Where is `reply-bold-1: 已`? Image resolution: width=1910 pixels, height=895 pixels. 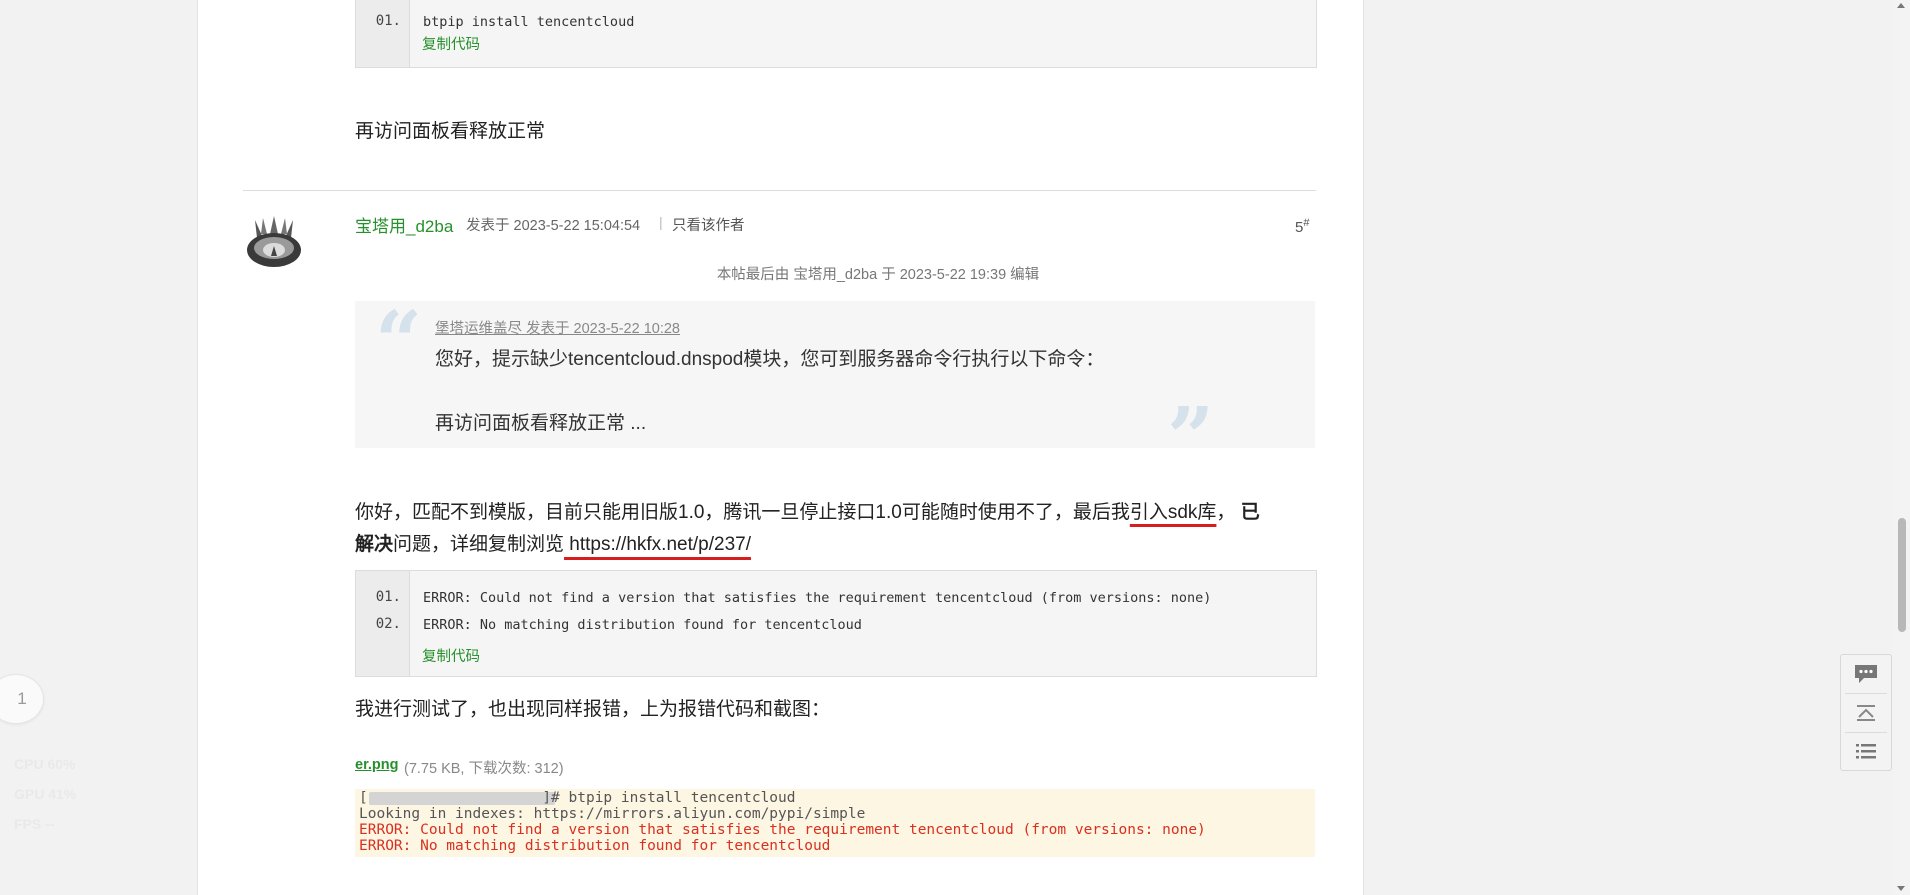 reply-bold-1: 已 is located at coordinates (1250, 512).